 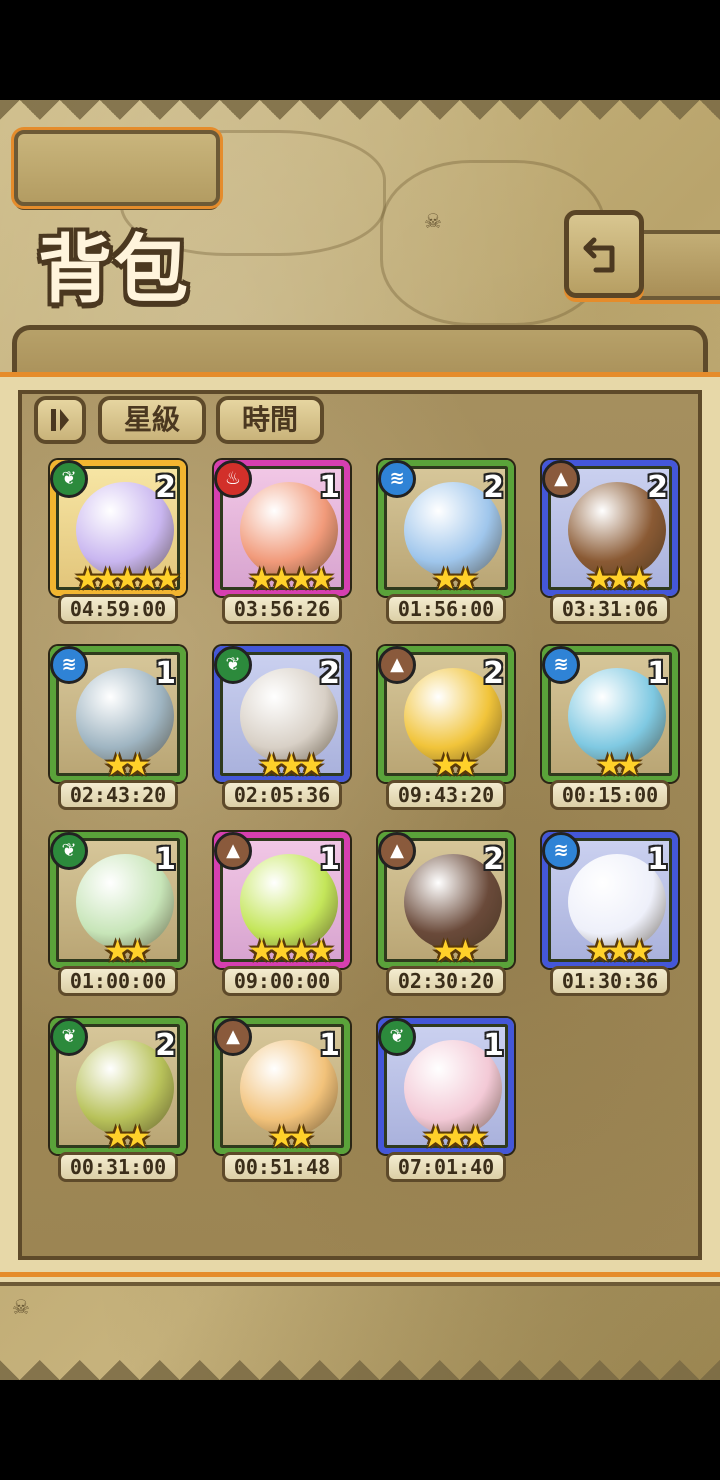 I want to click on egg-card-frame: ≋ 2 ★★, so click(x=446, y=528).